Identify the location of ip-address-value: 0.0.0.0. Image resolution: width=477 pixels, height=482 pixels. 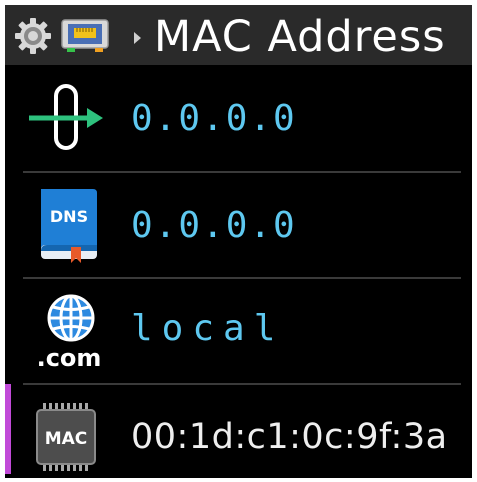
(214, 118).